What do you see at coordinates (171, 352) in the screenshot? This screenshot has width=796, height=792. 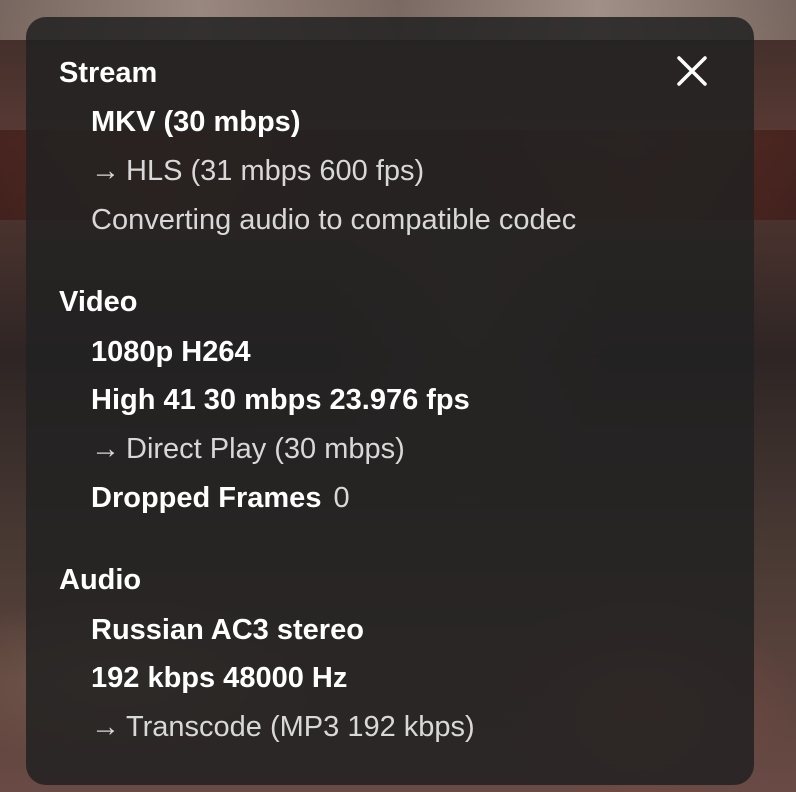 I see `video-resolution-codec: 1080p H264` at bounding box center [171, 352].